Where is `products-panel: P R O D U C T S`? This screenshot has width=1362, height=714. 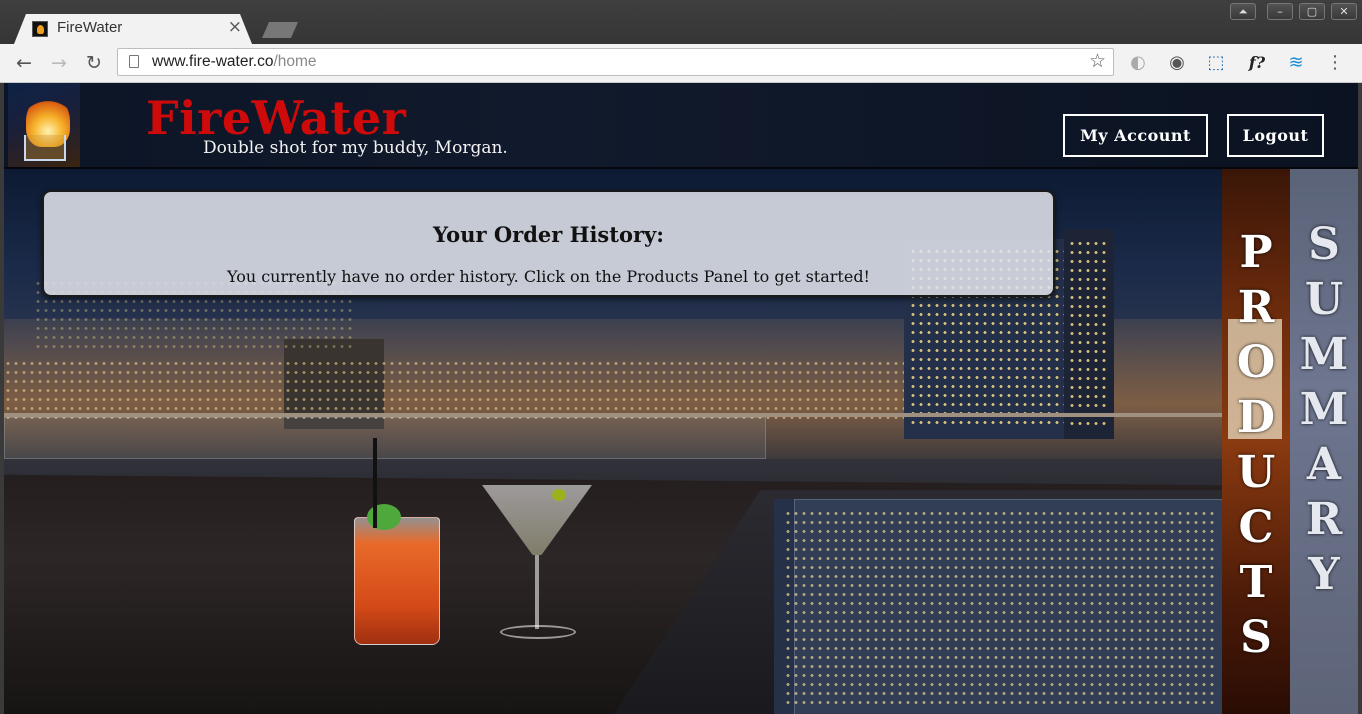
products-panel: P R O D U C T S is located at coordinates (1256, 441).